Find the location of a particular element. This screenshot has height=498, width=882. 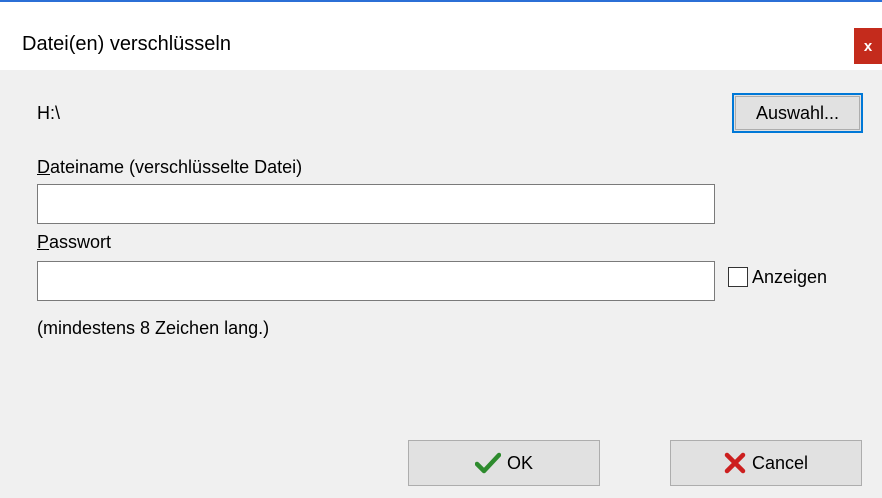

filename-input is located at coordinates (376, 204).